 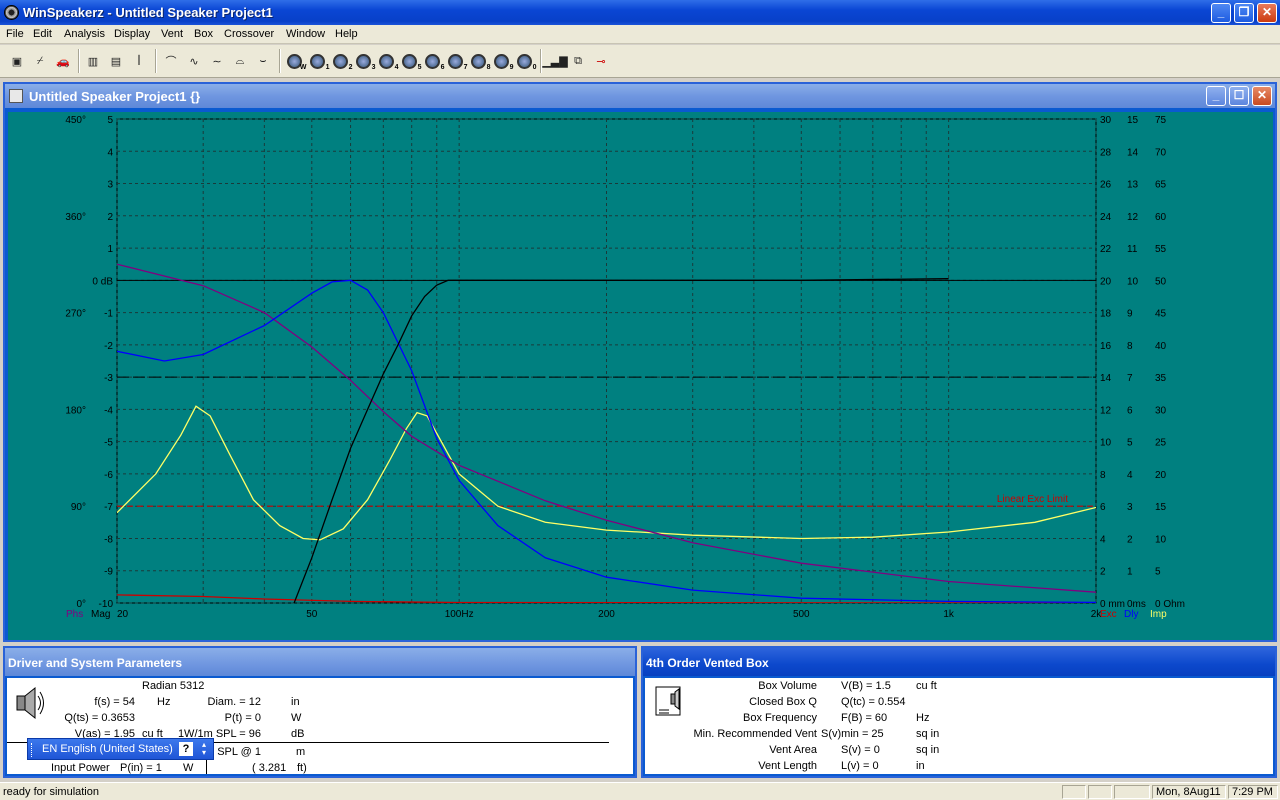 What do you see at coordinates (456, 61) in the screenshot?
I see `zoom-7-icon: 7` at bounding box center [456, 61].